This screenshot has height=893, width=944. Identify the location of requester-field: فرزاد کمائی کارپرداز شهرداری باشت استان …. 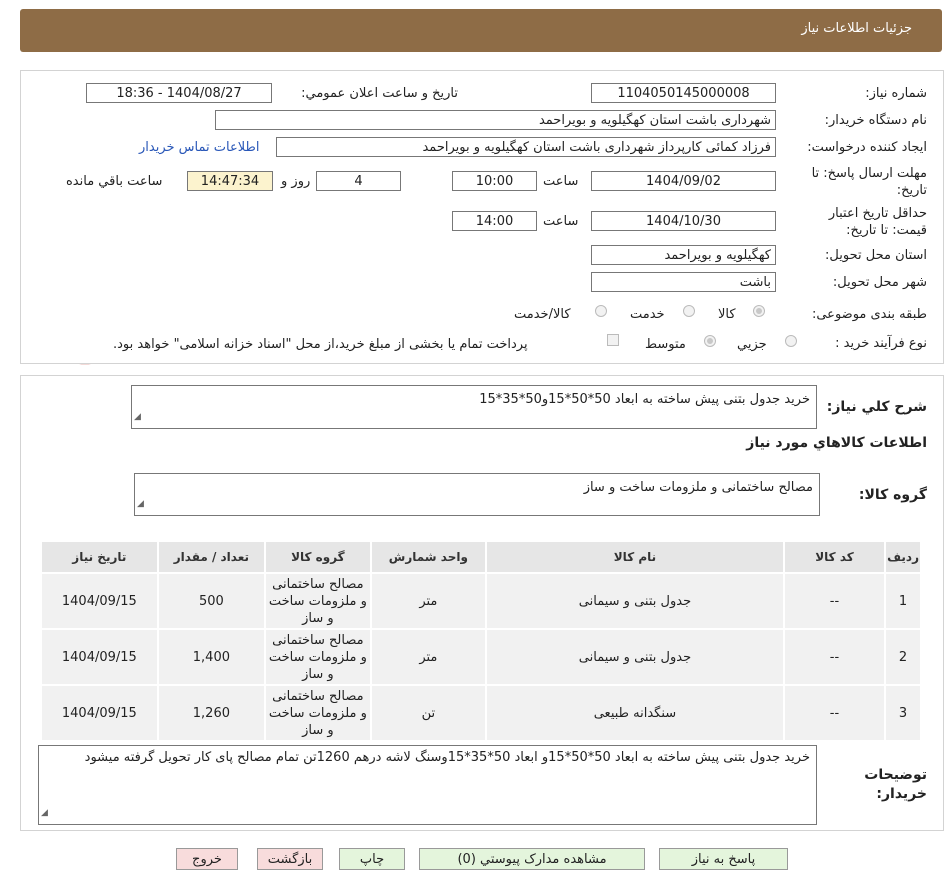
(526, 147).